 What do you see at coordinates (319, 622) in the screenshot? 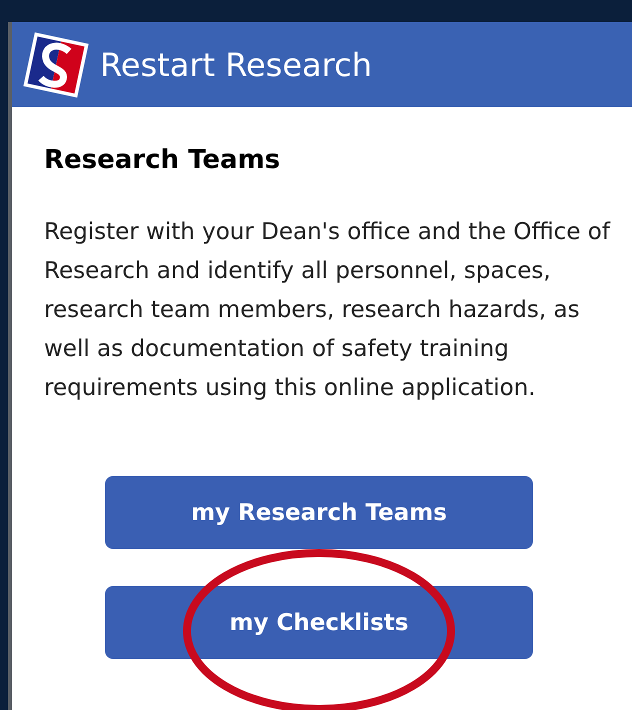
I see `nav-button: my Checklists` at bounding box center [319, 622].